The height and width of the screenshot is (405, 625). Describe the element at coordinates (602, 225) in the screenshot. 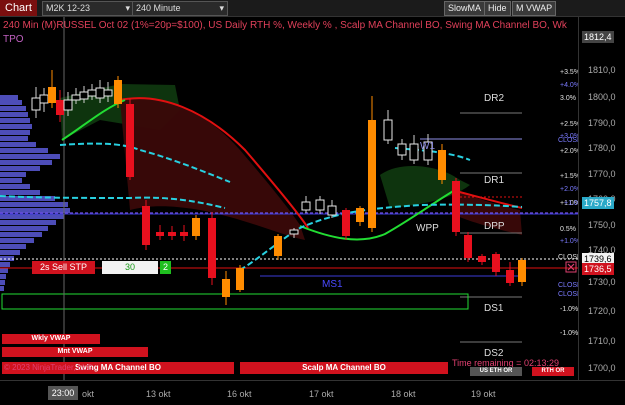

I see `price-tick-label: 1750,0` at that location.